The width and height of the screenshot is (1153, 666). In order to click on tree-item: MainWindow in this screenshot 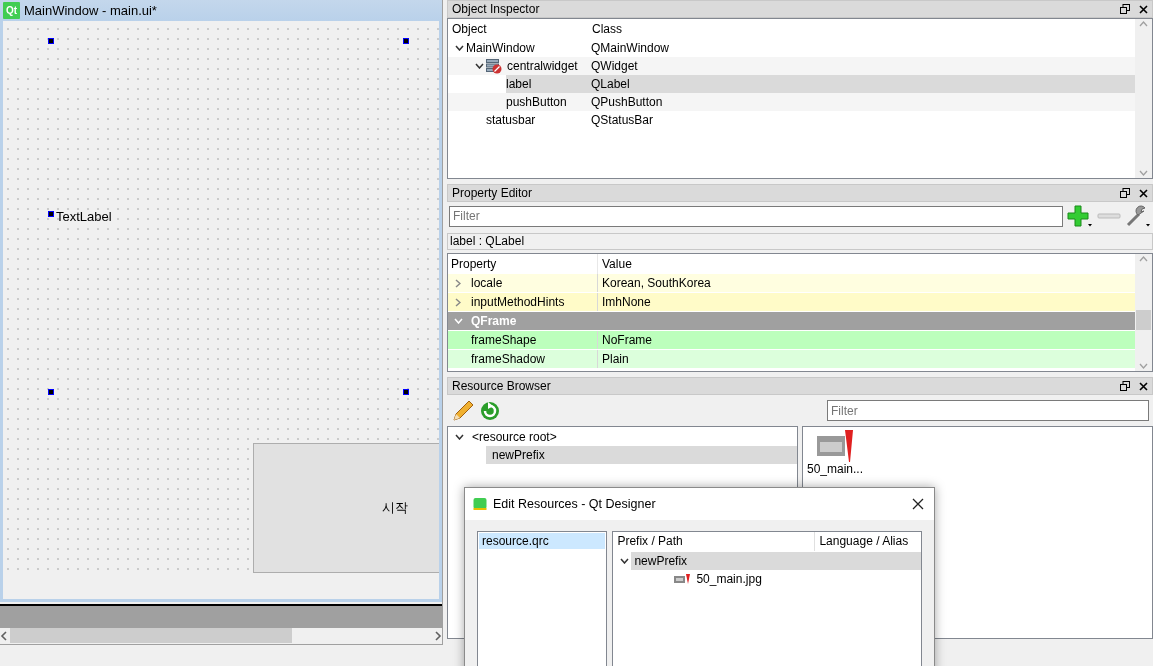, I will do `click(500, 48)`.